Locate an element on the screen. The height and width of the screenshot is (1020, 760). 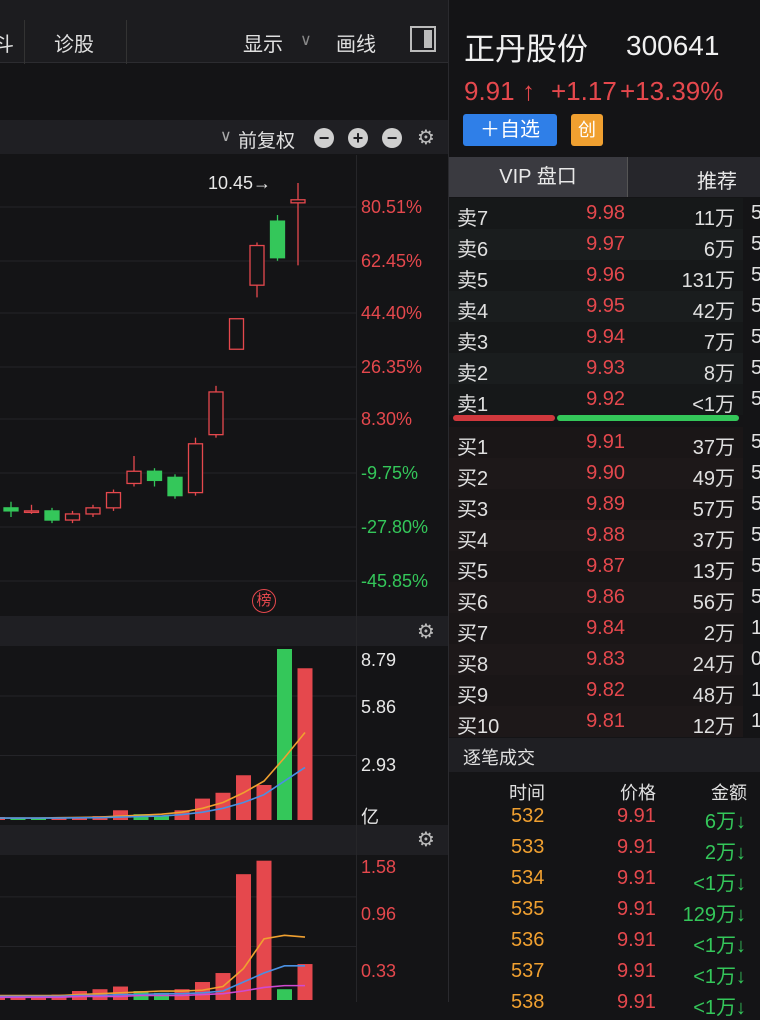
y-tick-label: 0.96 is located at coordinates (379, 914).